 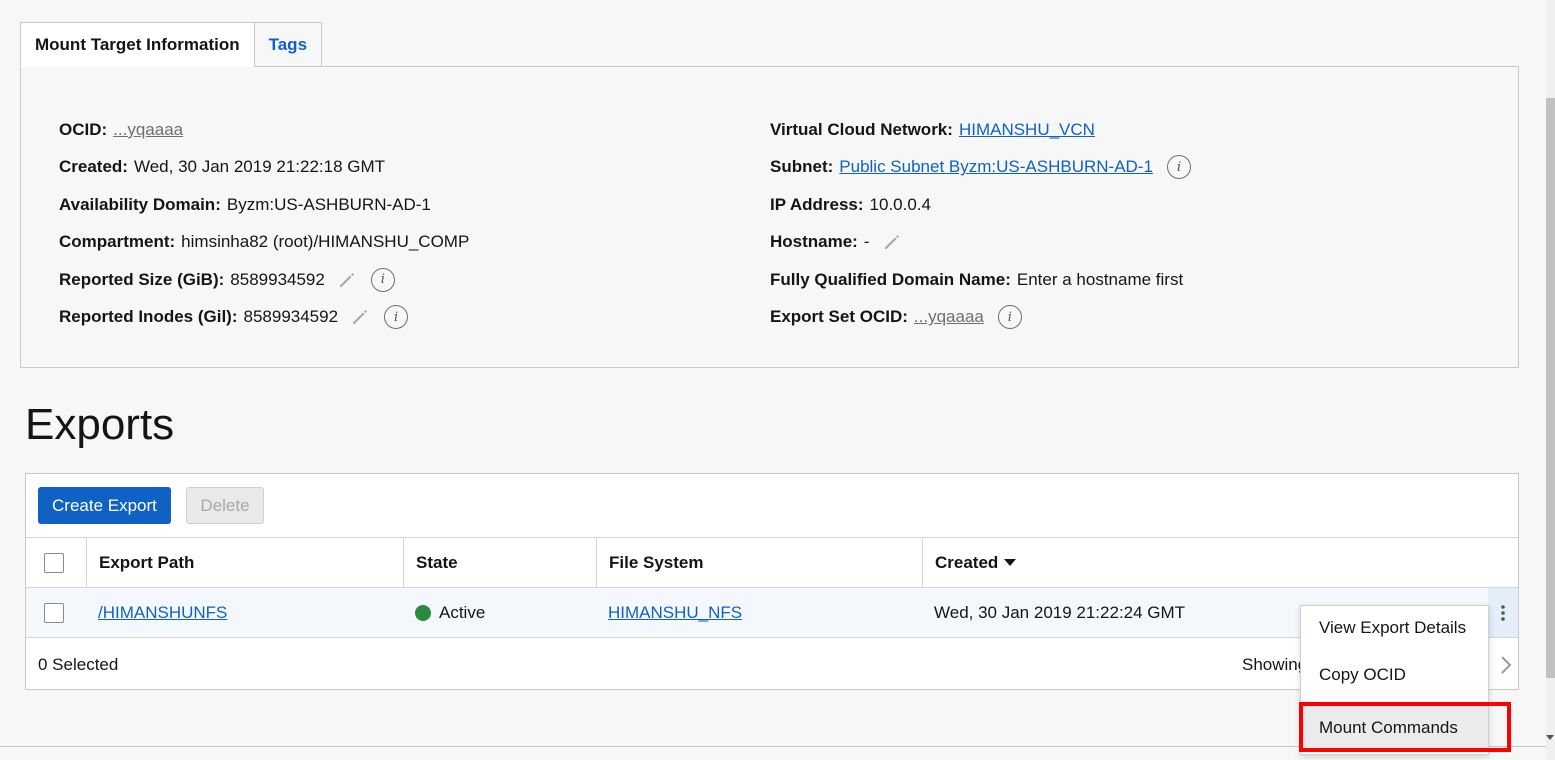 What do you see at coordinates (499, 562) in the screenshot?
I see `column-header-state: State` at bounding box center [499, 562].